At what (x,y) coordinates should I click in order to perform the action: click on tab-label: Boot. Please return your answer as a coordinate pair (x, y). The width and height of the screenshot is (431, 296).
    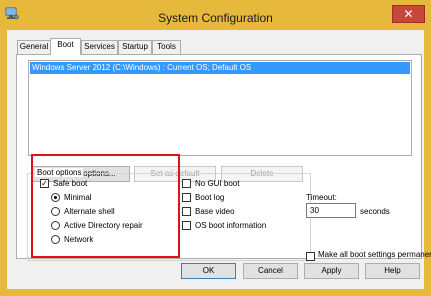
    Looking at the image, I should click on (65, 44).